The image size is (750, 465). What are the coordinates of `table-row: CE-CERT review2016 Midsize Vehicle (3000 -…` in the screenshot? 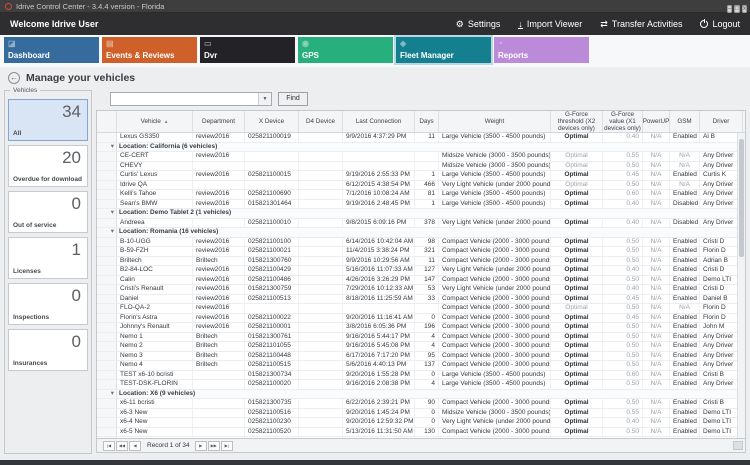 It's located at (421, 157).